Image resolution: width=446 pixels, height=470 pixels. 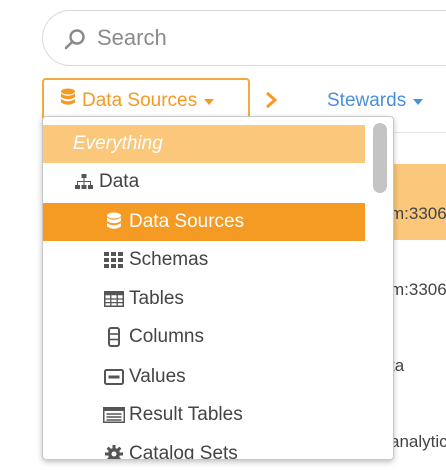 I want to click on stewards-filter-button: Stewards, so click(x=375, y=101).